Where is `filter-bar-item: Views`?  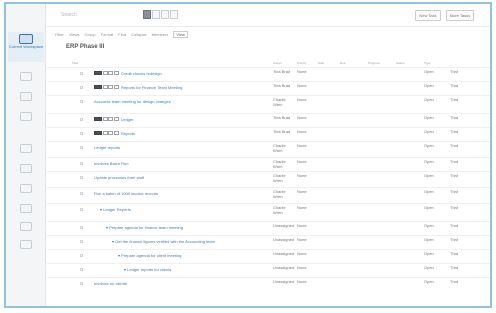 filter-bar-item: Views is located at coordinates (74, 34).